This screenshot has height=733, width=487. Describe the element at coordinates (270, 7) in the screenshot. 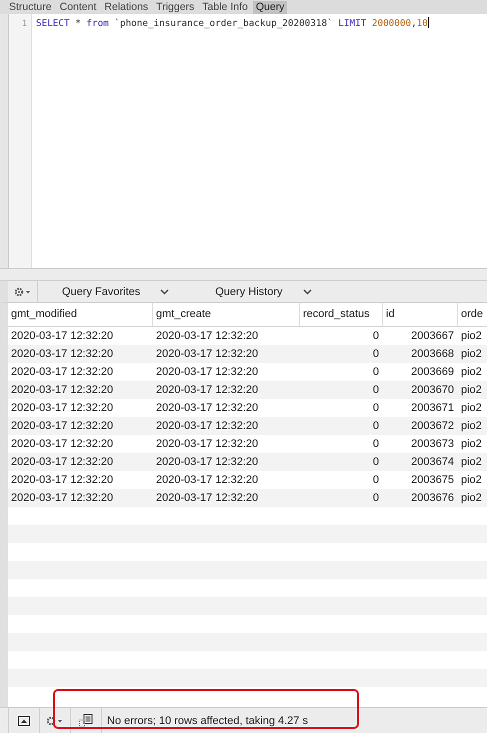

I see `tab: Query` at that location.